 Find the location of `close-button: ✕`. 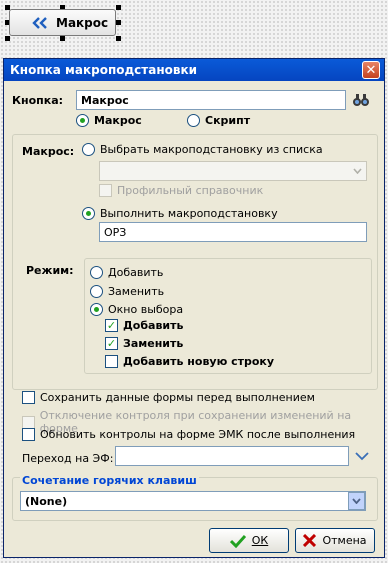

close-button: ✕ is located at coordinates (371, 70).